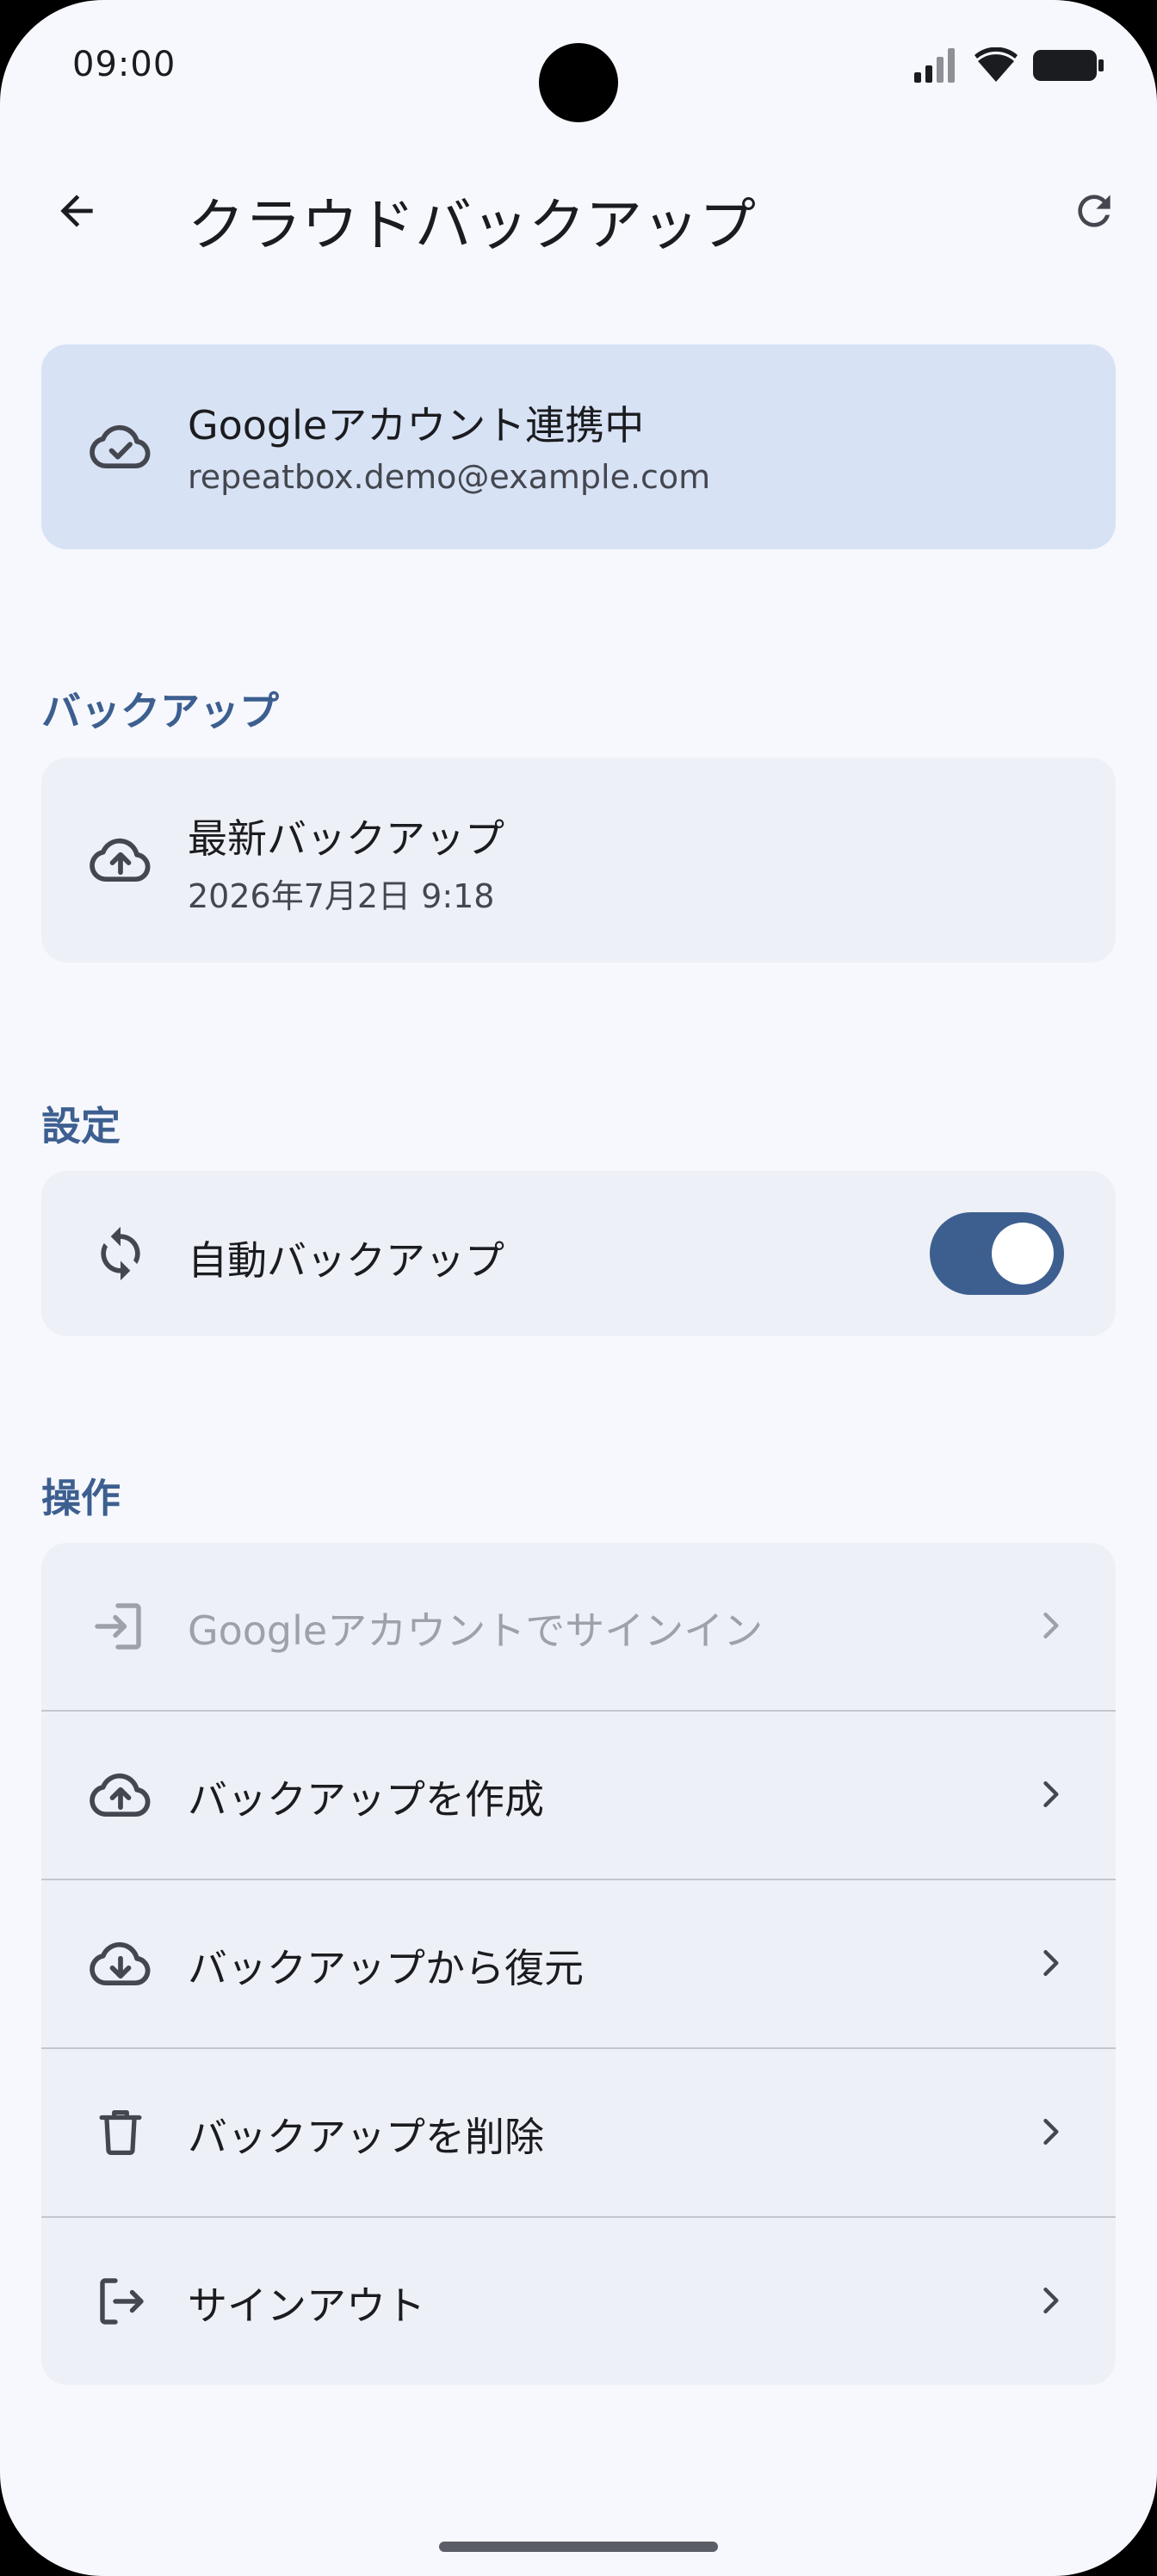 This screenshot has height=2576, width=1157. Describe the element at coordinates (366, 1800) in the screenshot. I see `action-label: バックアップを作成` at that location.